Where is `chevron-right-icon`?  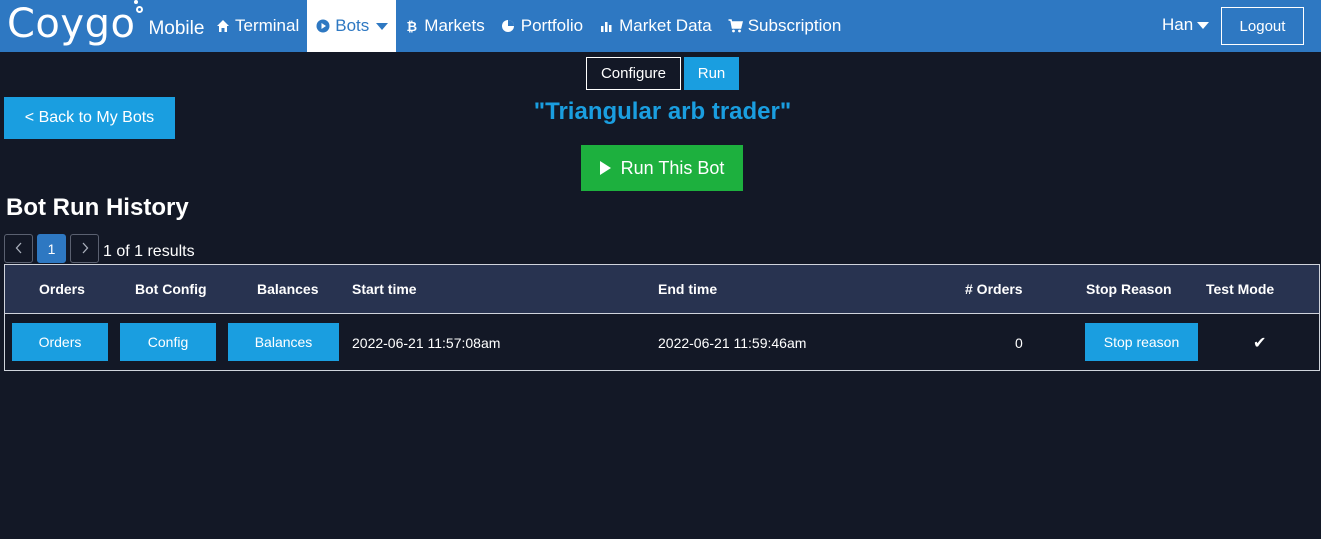 chevron-right-icon is located at coordinates (85, 249).